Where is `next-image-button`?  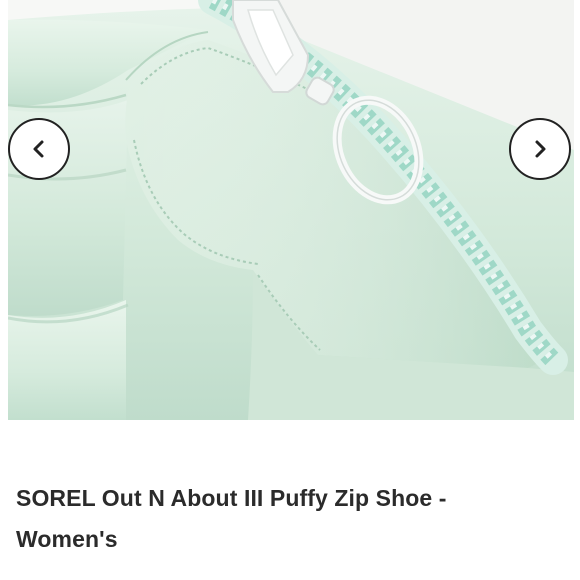 next-image-button is located at coordinates (540, 149).